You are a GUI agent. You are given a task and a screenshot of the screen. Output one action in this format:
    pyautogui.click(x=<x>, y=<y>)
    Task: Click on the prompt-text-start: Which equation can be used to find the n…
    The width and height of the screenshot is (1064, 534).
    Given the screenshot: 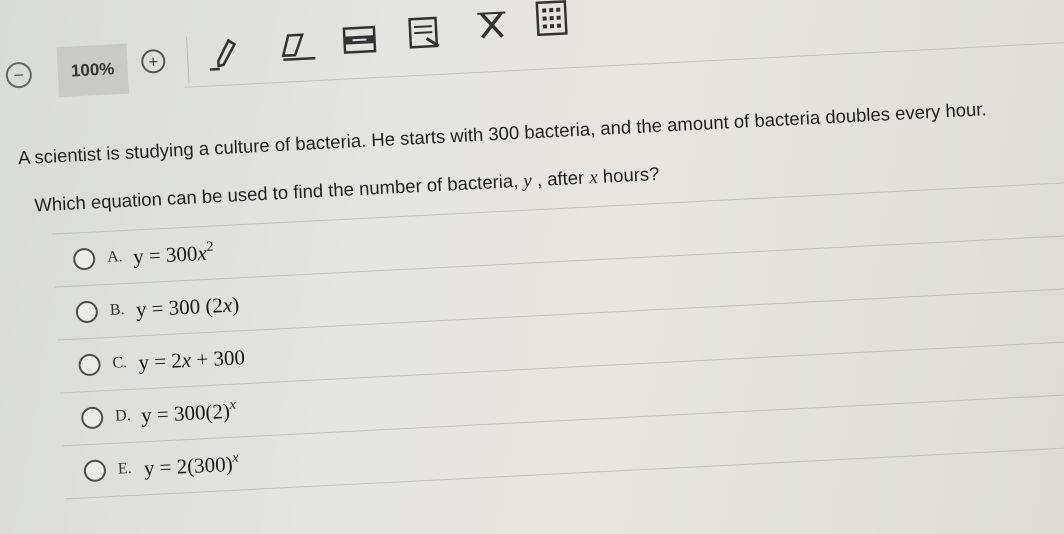 What is the action you would take?
    pyautogui.click(x=278, y=192)
    